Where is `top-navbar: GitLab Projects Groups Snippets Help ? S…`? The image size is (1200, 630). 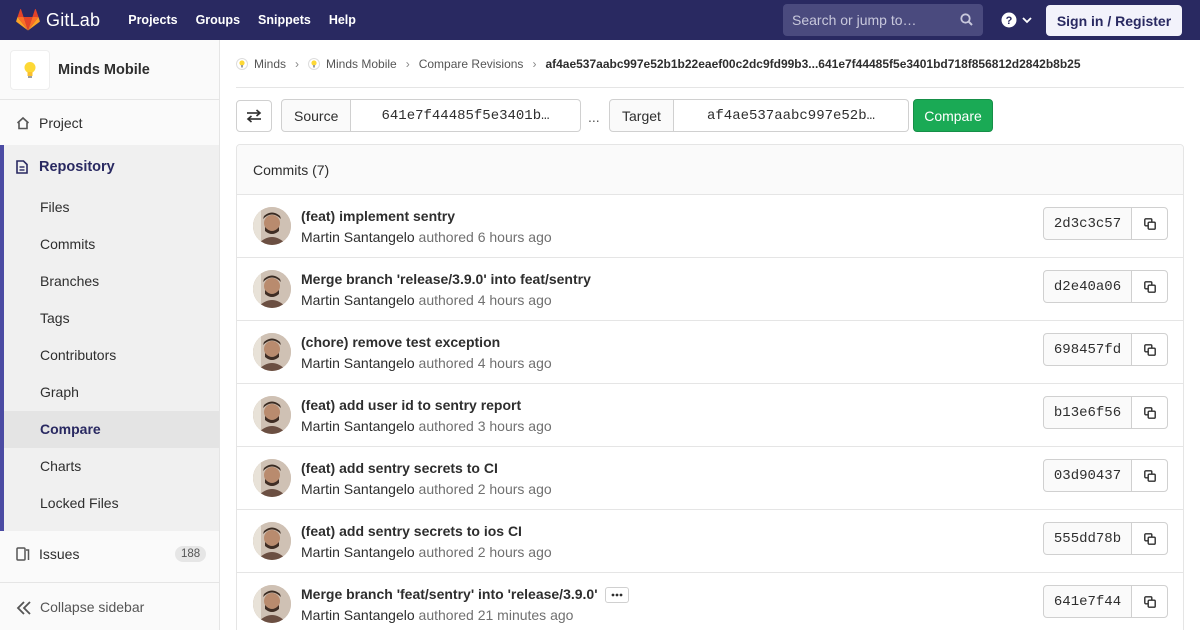 top-navbar: GitLab Projects Groups Snippets Help ? S… is located at coordinates (600, 20).